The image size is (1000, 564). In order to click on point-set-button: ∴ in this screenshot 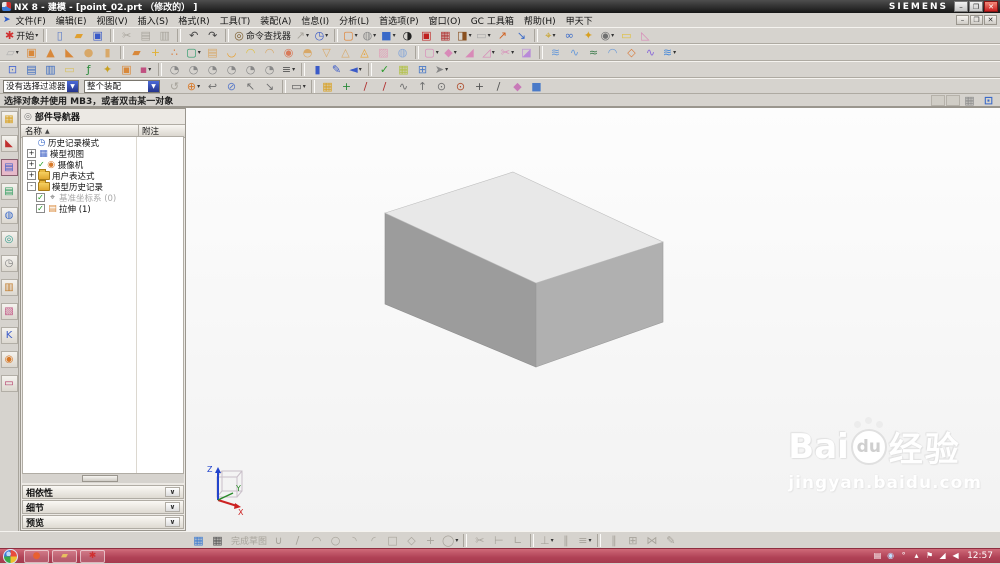, I will do `click(174, 52)`.